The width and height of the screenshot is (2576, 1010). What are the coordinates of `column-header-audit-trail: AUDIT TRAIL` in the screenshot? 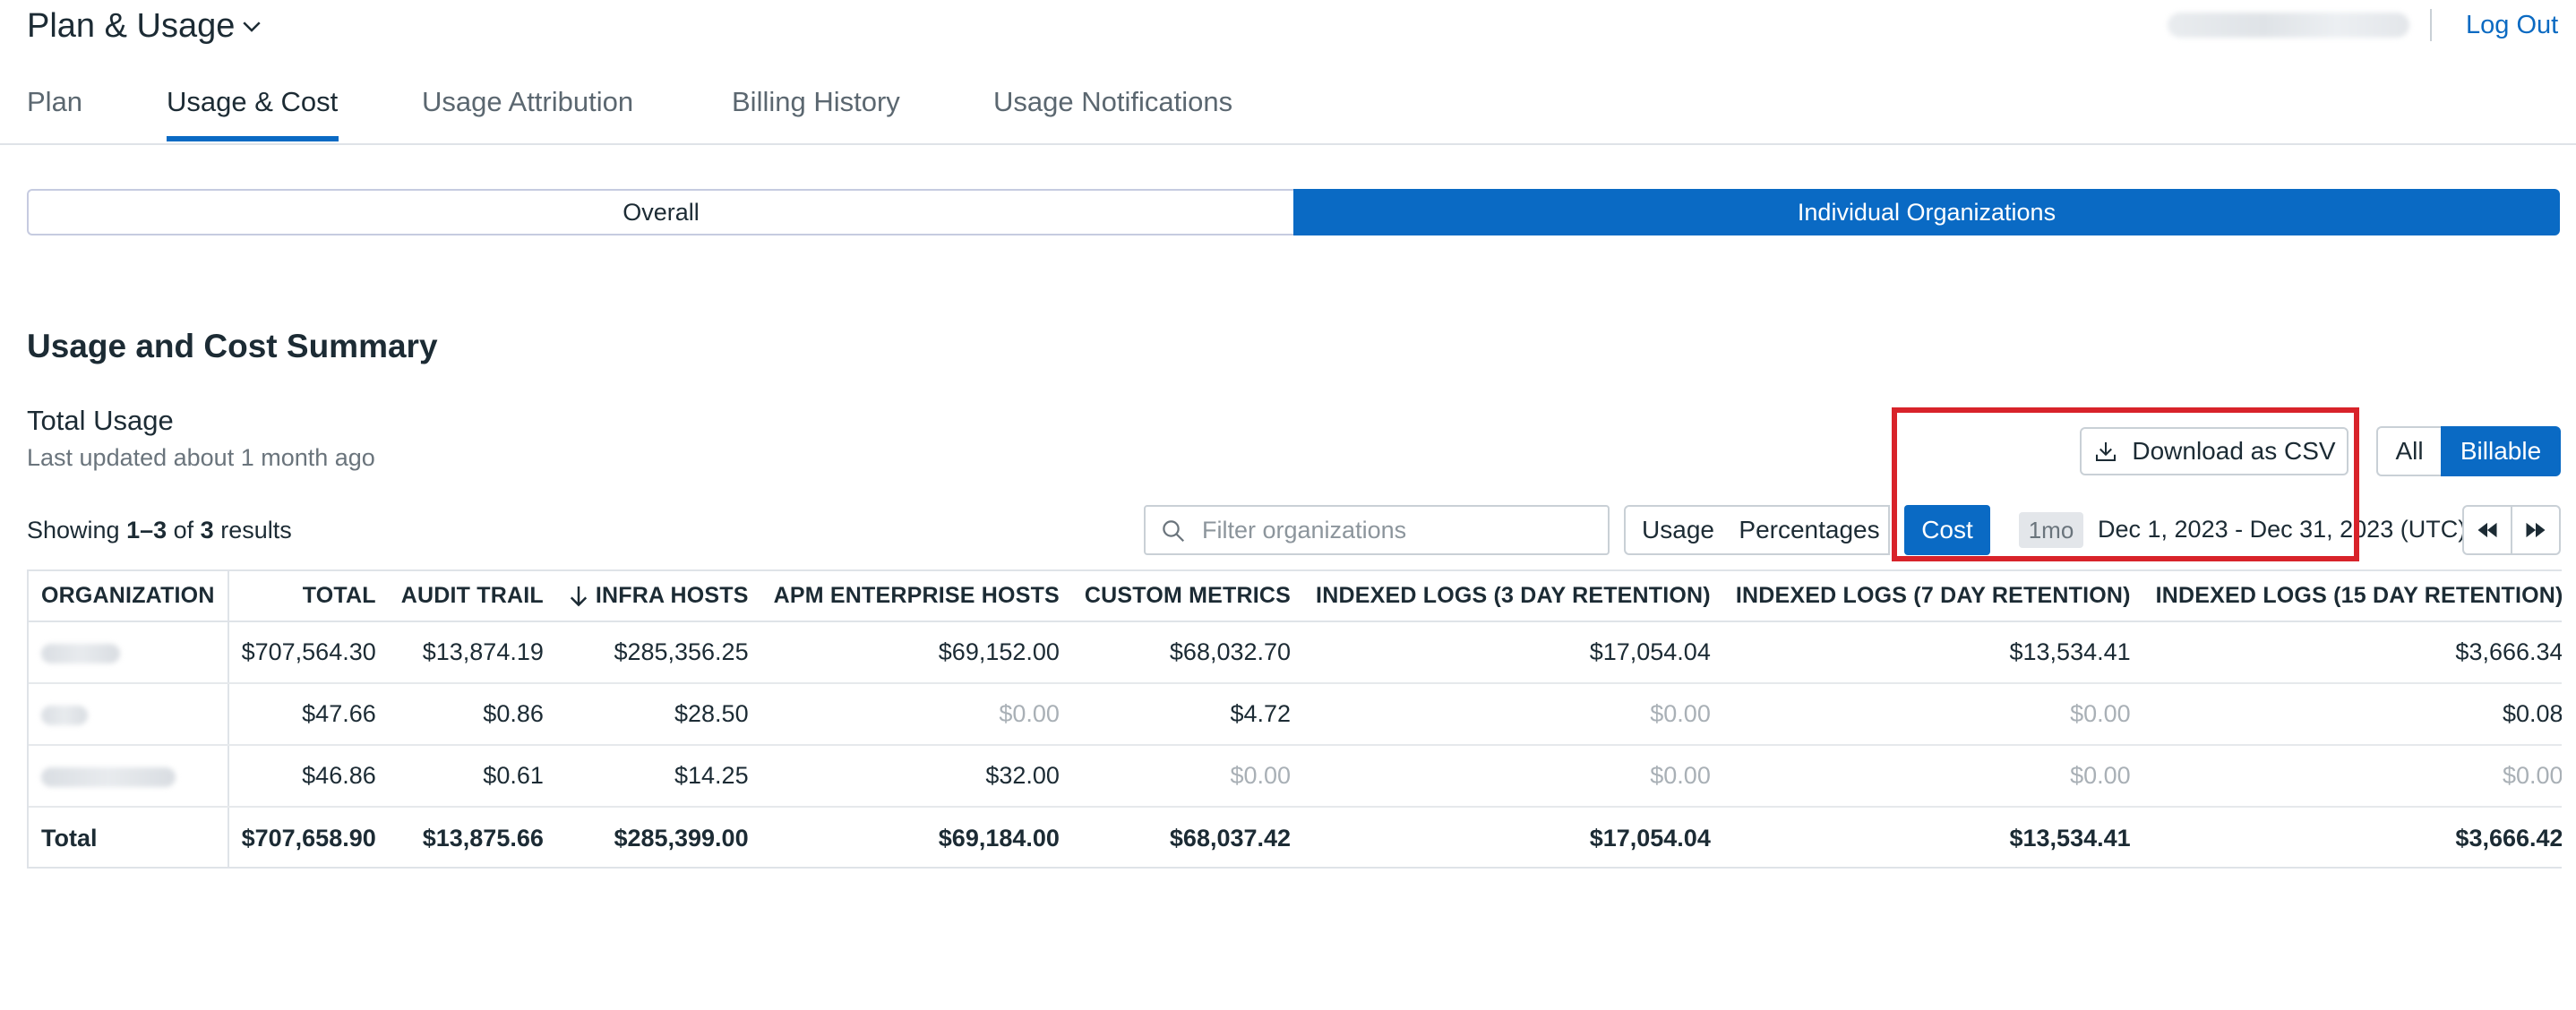 It's located at (472, 596).